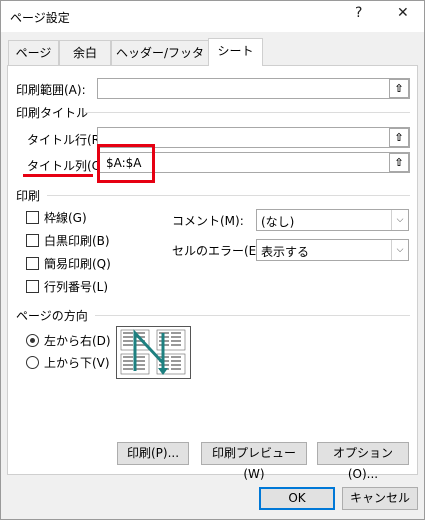 The width and height of the screenshot is (425, 520). What do you see at coordinates (32, 217) in the screenshot?
I see `gridlines-checkbox` at bounding box center [32, 217].